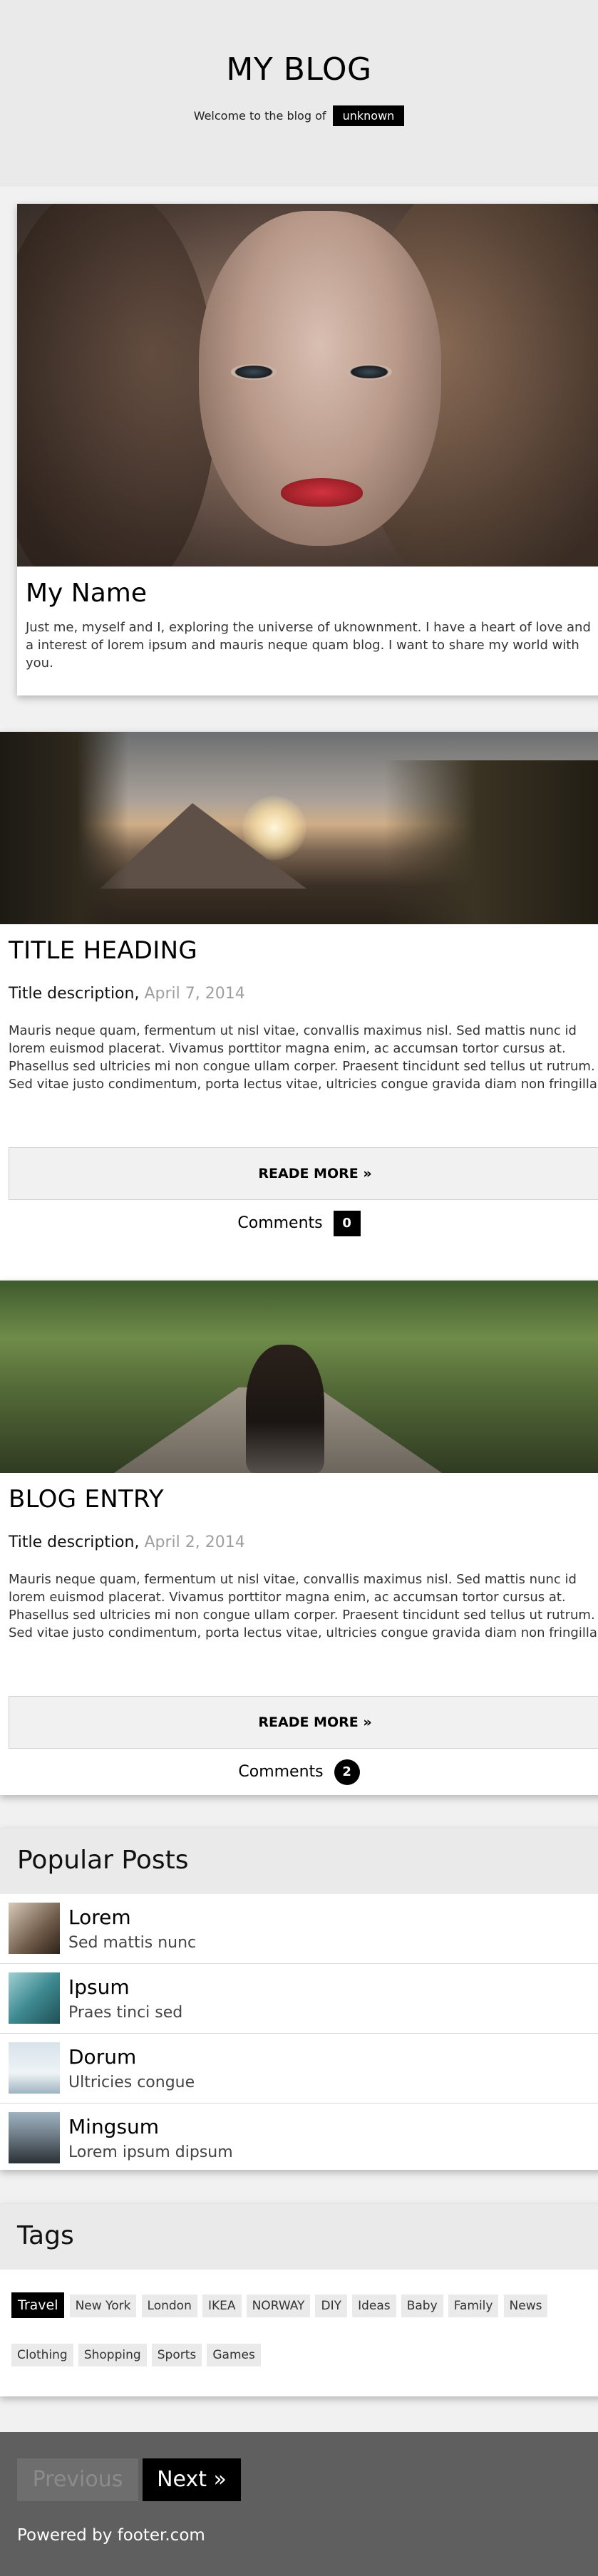  I want to click on tag-news: News, so click(525, 2306).